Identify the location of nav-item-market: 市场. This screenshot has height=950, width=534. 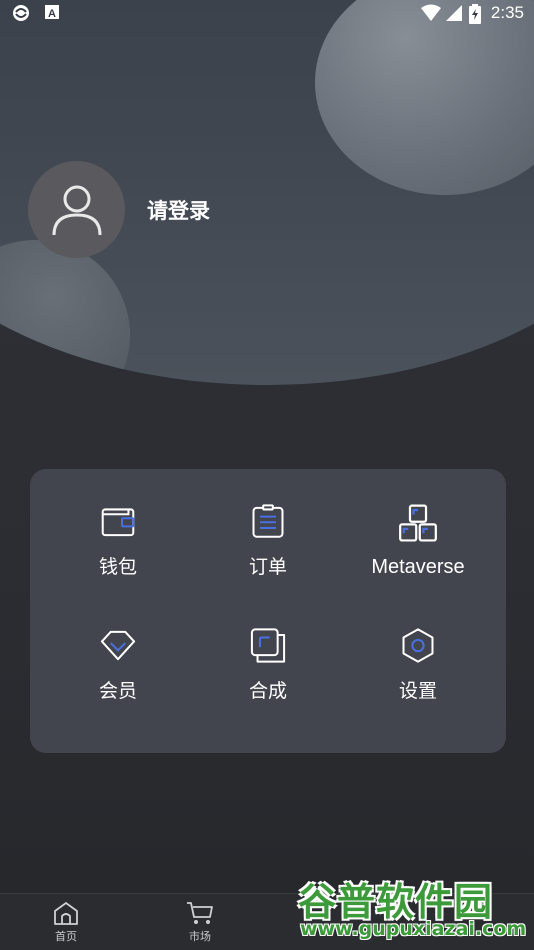
(200, 922).